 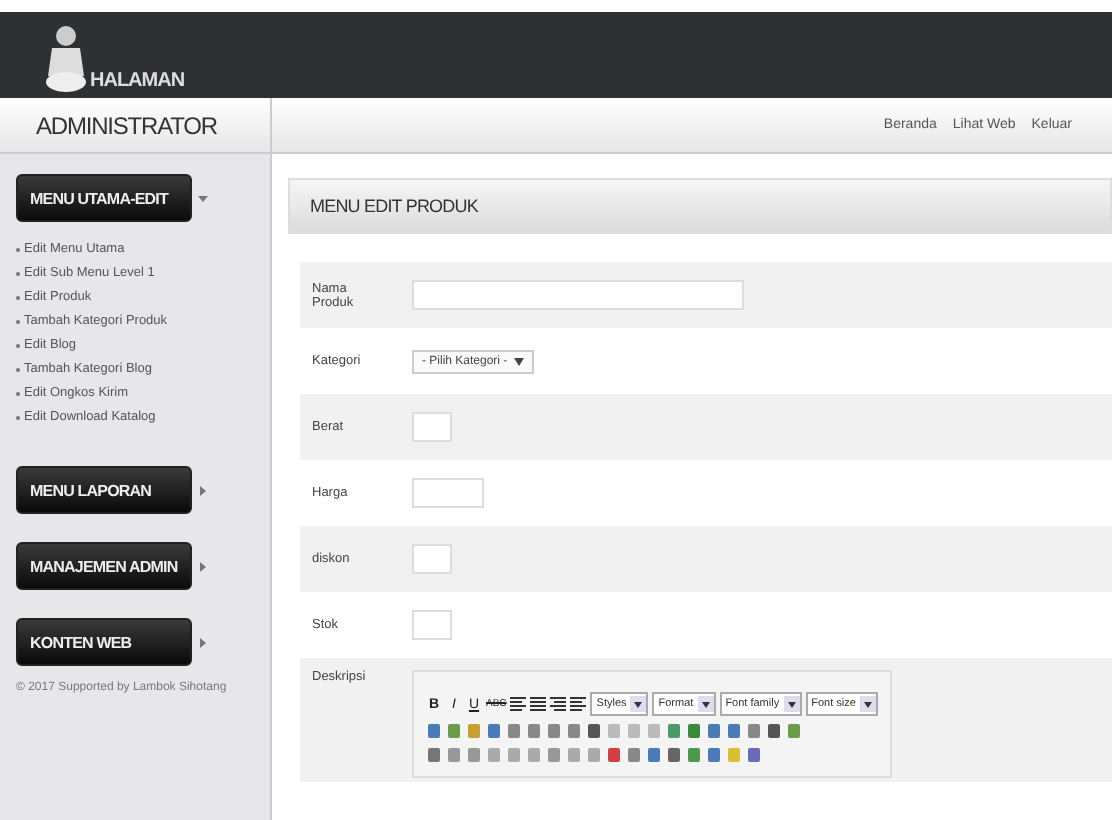 What do you see at coordinates (104, 642) in the screenshot?
I see `menu-section-button: KONTEN WEB` at bounding box center [104, 642].